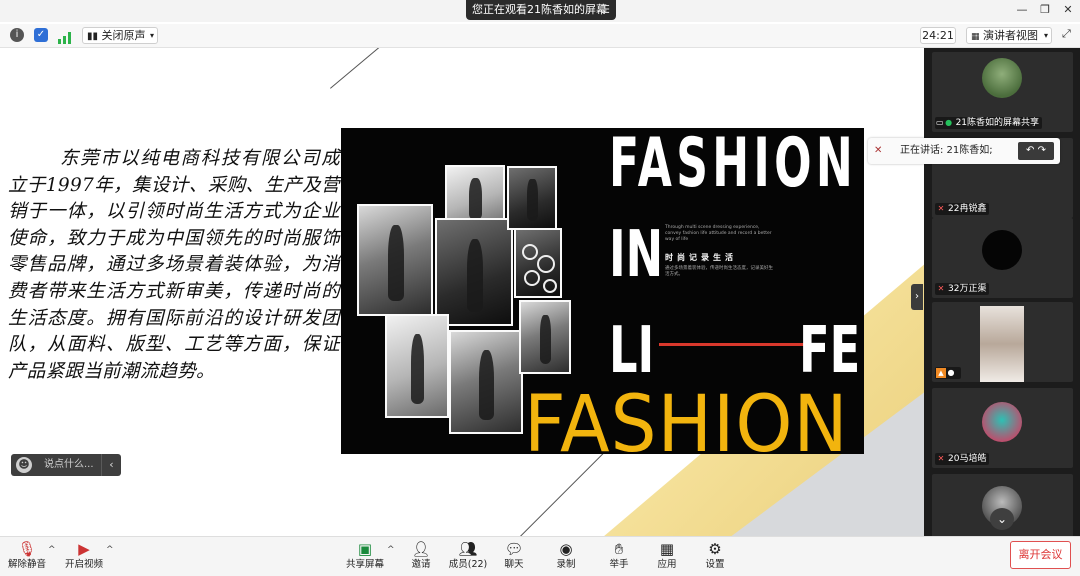  I want to click on settings-label: 设置, so click(715, 564).